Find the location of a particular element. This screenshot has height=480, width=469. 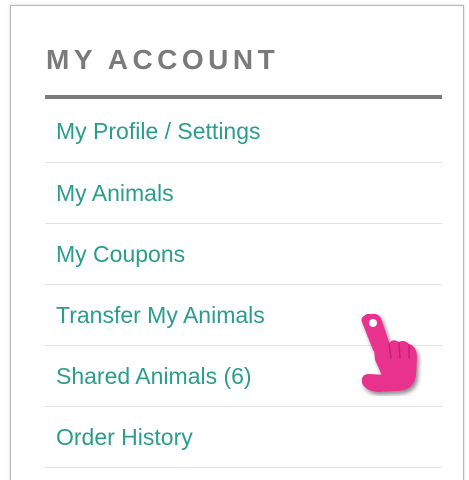

menu-item-label: My Coupons is located at coordinates (120, 254).